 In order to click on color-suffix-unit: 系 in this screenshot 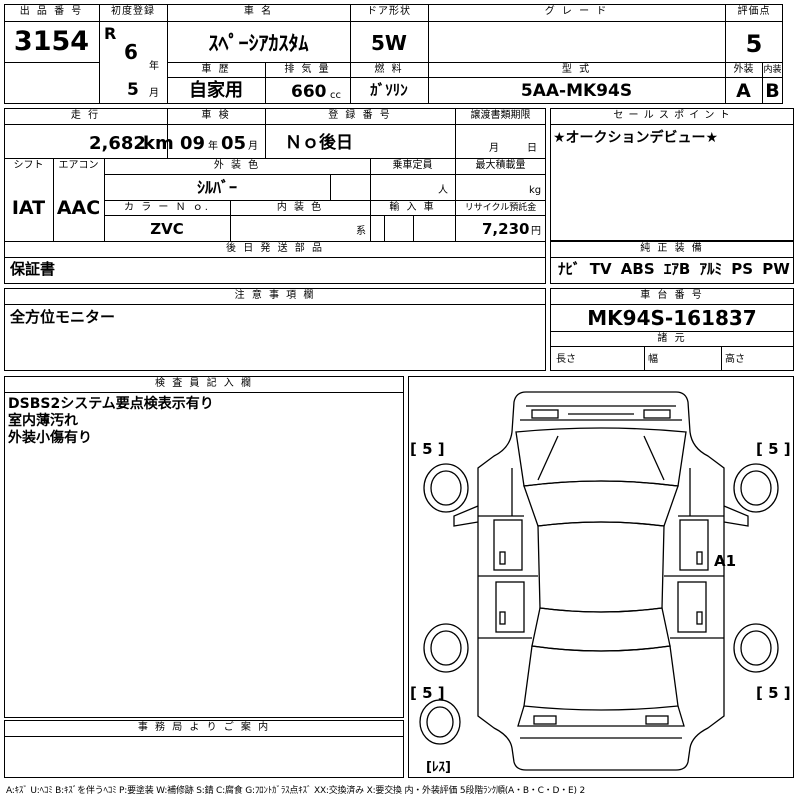, I will do `click(361, 231)`.